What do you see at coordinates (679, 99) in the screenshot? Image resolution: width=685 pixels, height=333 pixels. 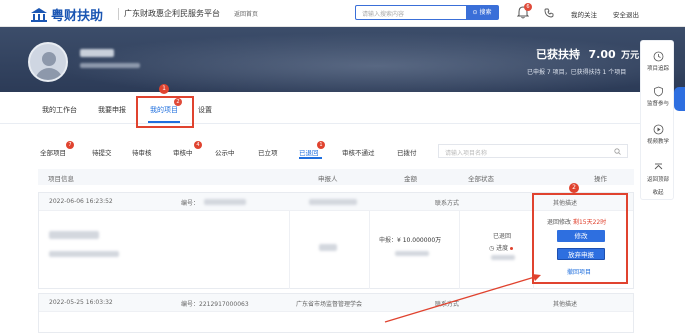 I see `sidebar-toggle-tab` at bounding box center [679, 99].